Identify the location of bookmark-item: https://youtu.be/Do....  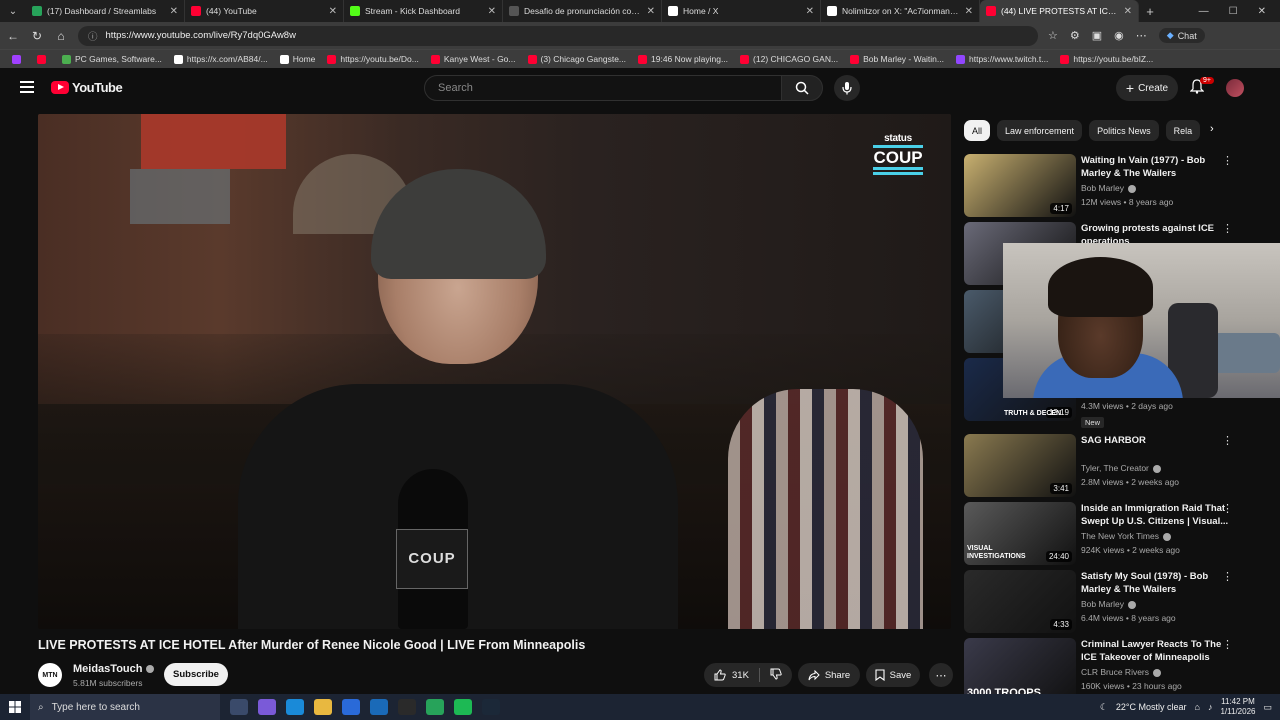
(372, 59).